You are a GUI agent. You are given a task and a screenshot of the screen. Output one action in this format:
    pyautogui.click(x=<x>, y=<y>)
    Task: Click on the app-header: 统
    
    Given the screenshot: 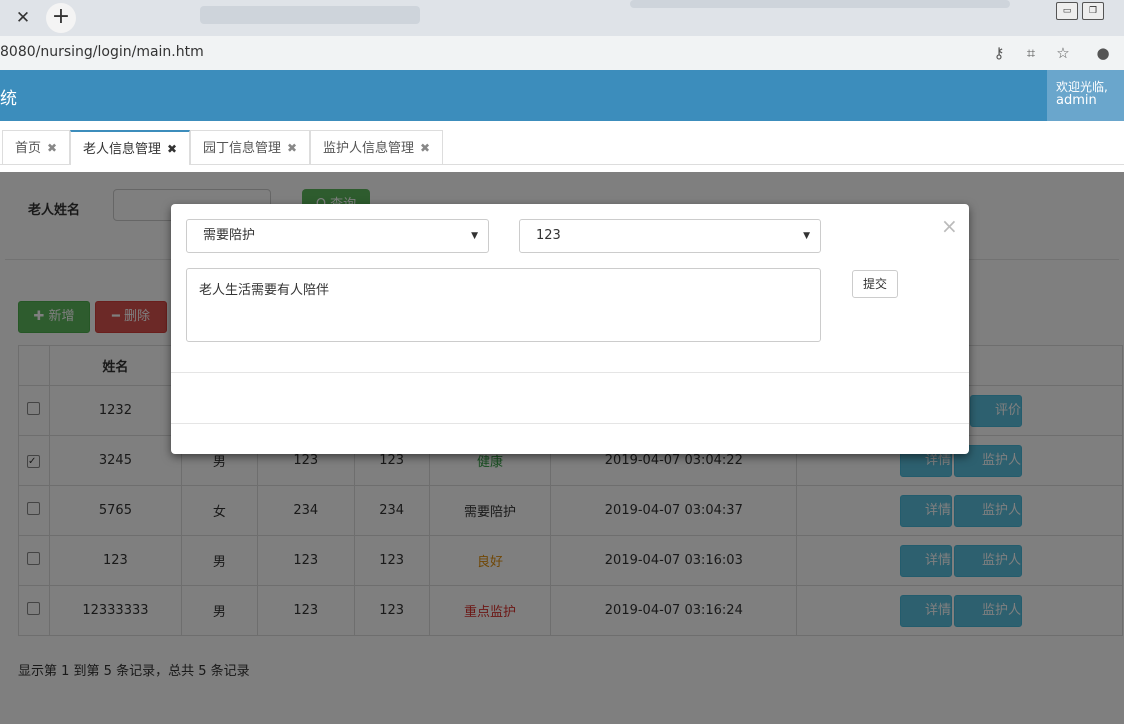 What is the action you would take?
    pyautogui.click(x=562, y=95)
    